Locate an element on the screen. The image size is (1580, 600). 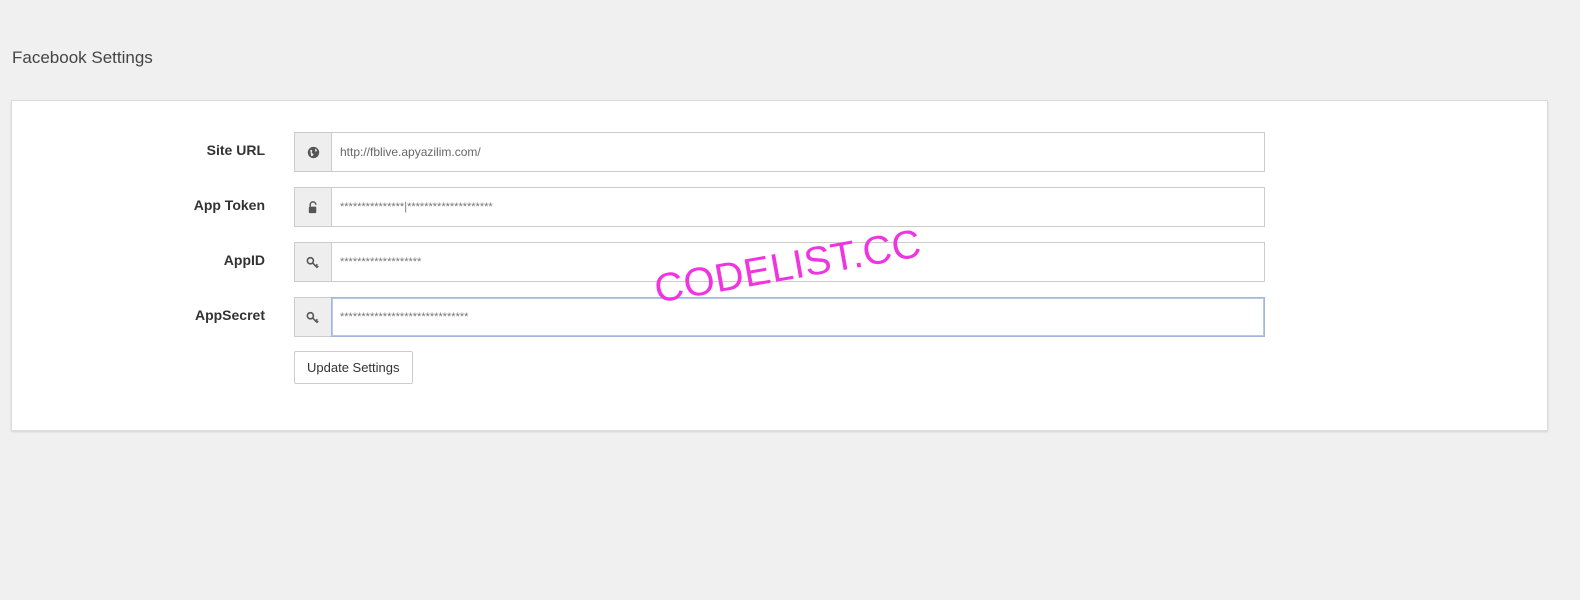
app-token-row: App Token is located at coordinates (779, 207).